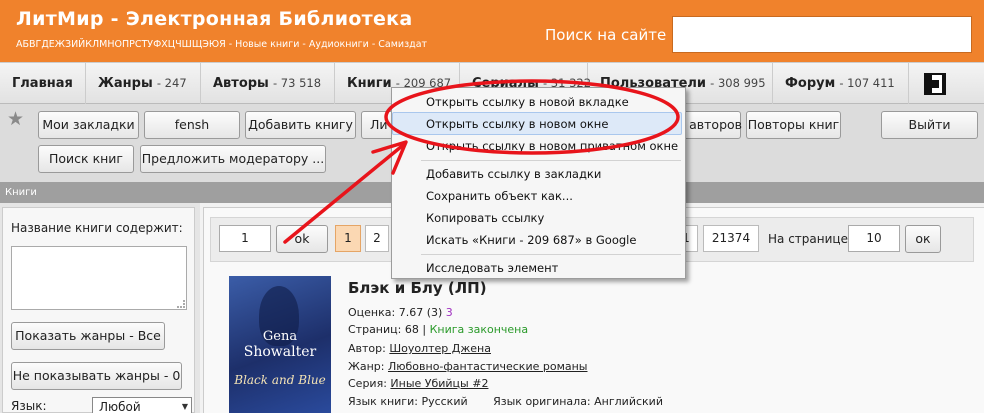 The width and height of the screenshot is (984, 413). What do you see at coordinates (731, 238) in the screenshot?
I see `last-page-link: 21374` at bounding box center [731, 238].